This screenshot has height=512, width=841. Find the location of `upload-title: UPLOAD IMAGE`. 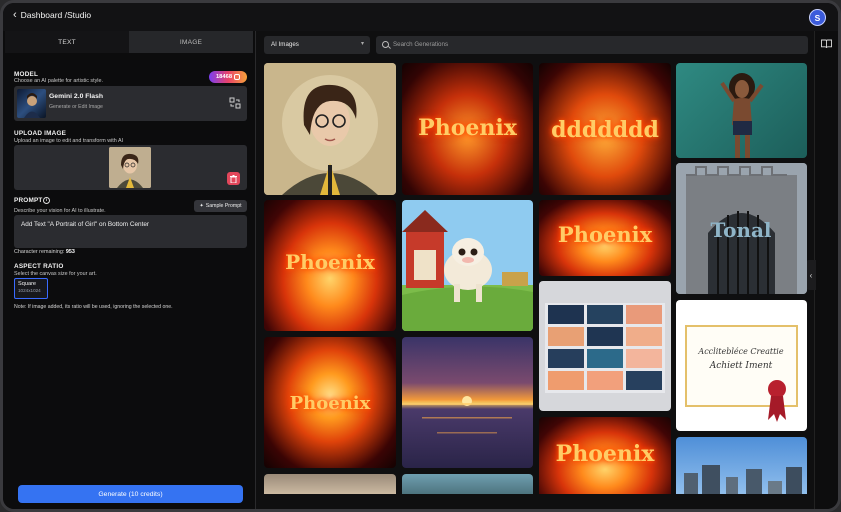

upload-title: UPLOAD IMAGE is located at coordinates (40, 133).